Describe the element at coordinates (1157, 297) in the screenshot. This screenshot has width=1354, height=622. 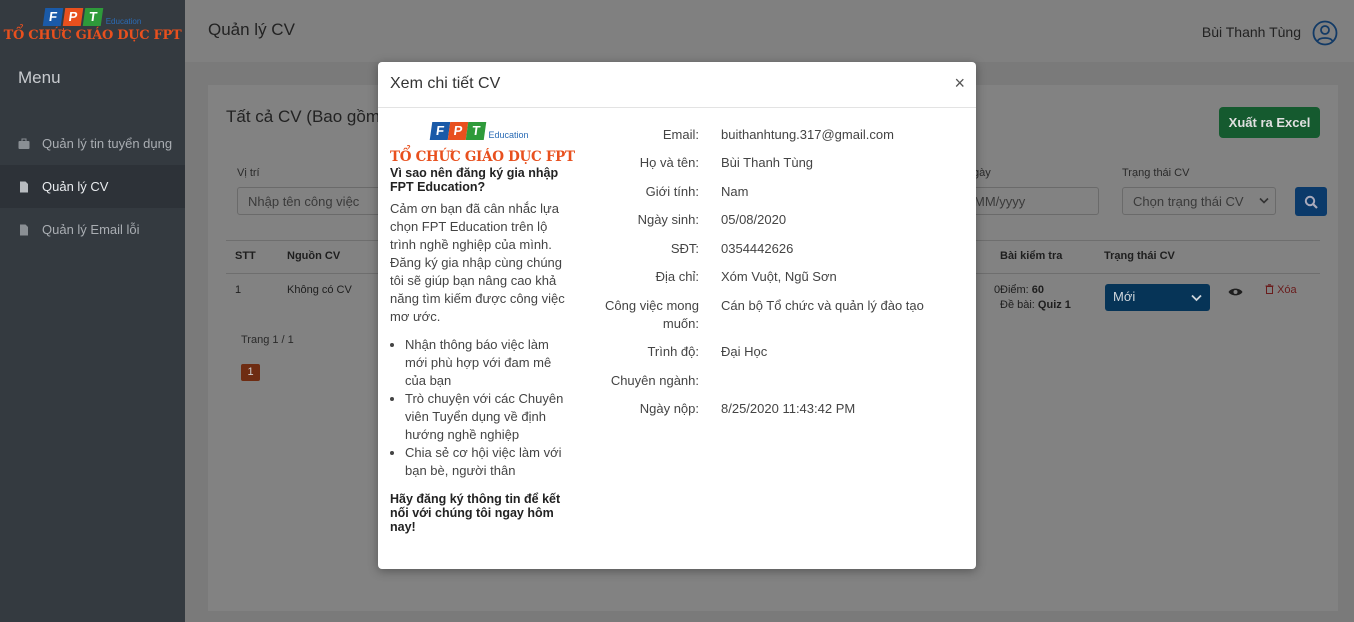
I see `row-status-select: Mới` at that location.